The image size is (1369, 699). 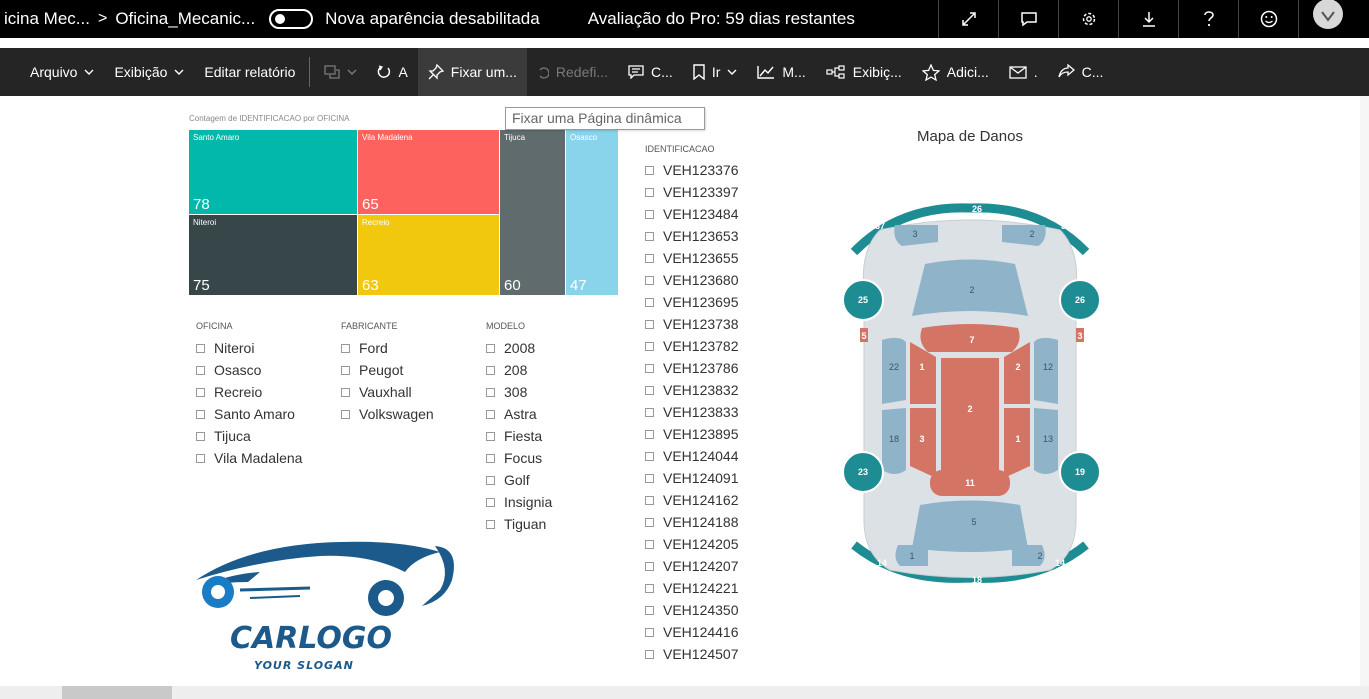 What do you see at coordinates (149, 72) in the screenshot?
I see `view-menu: Exibição` at bounding box center [149, 72].